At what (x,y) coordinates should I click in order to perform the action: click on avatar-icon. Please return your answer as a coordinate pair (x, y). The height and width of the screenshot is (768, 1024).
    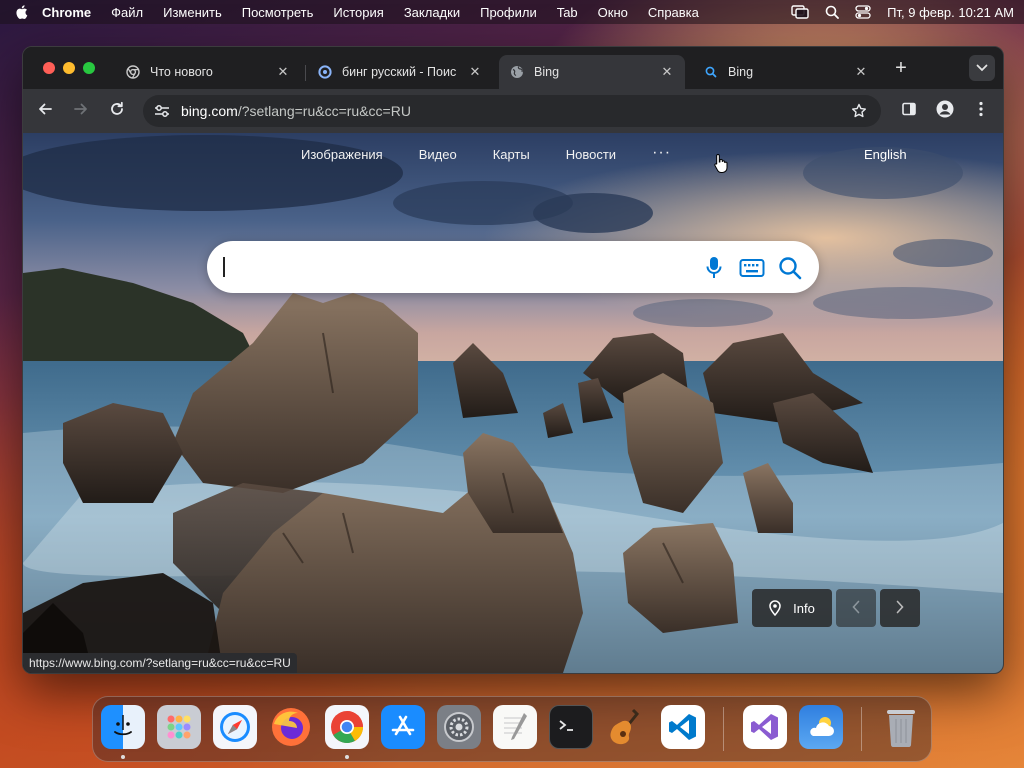
    Looking at the image, I should click on (945, 111).